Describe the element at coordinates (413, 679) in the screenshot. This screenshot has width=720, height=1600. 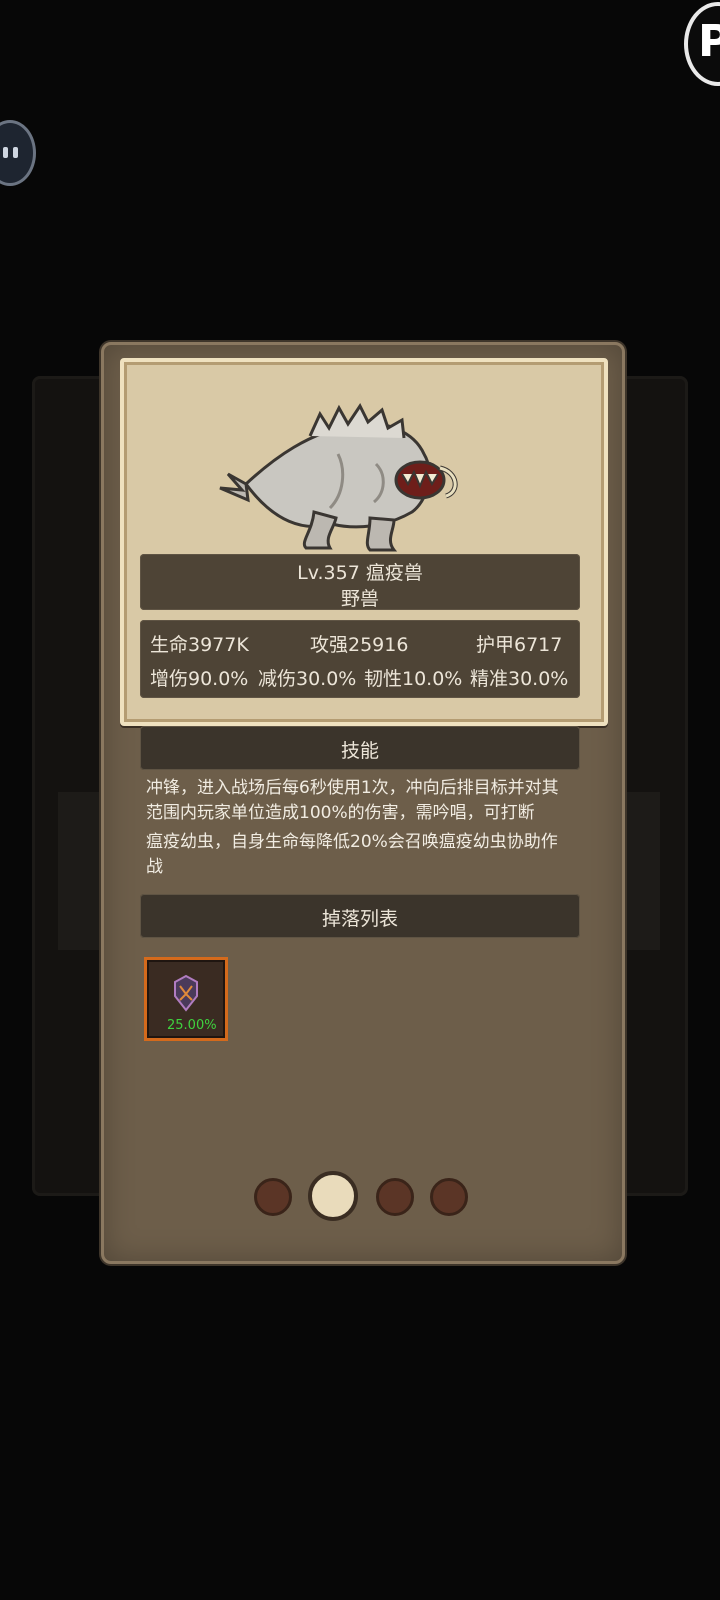
I see `stat-tenacity: 韧性10.0%` at that location.